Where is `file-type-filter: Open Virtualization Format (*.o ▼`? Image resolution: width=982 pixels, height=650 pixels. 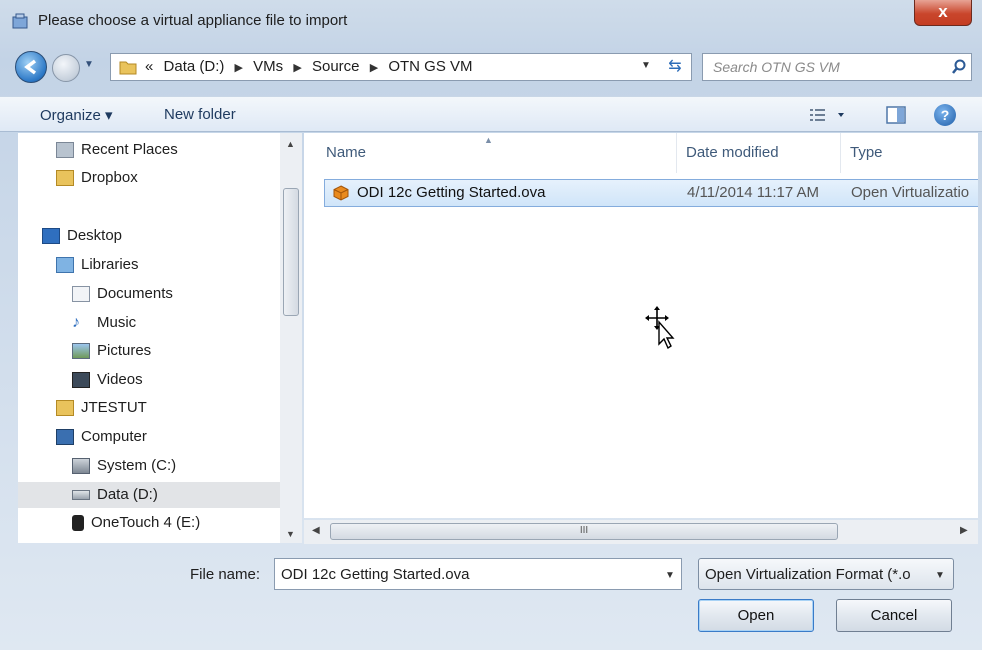 file-type-filter: Open Virtualization Format (*.o ▼ is located at coordinates (826, 574).